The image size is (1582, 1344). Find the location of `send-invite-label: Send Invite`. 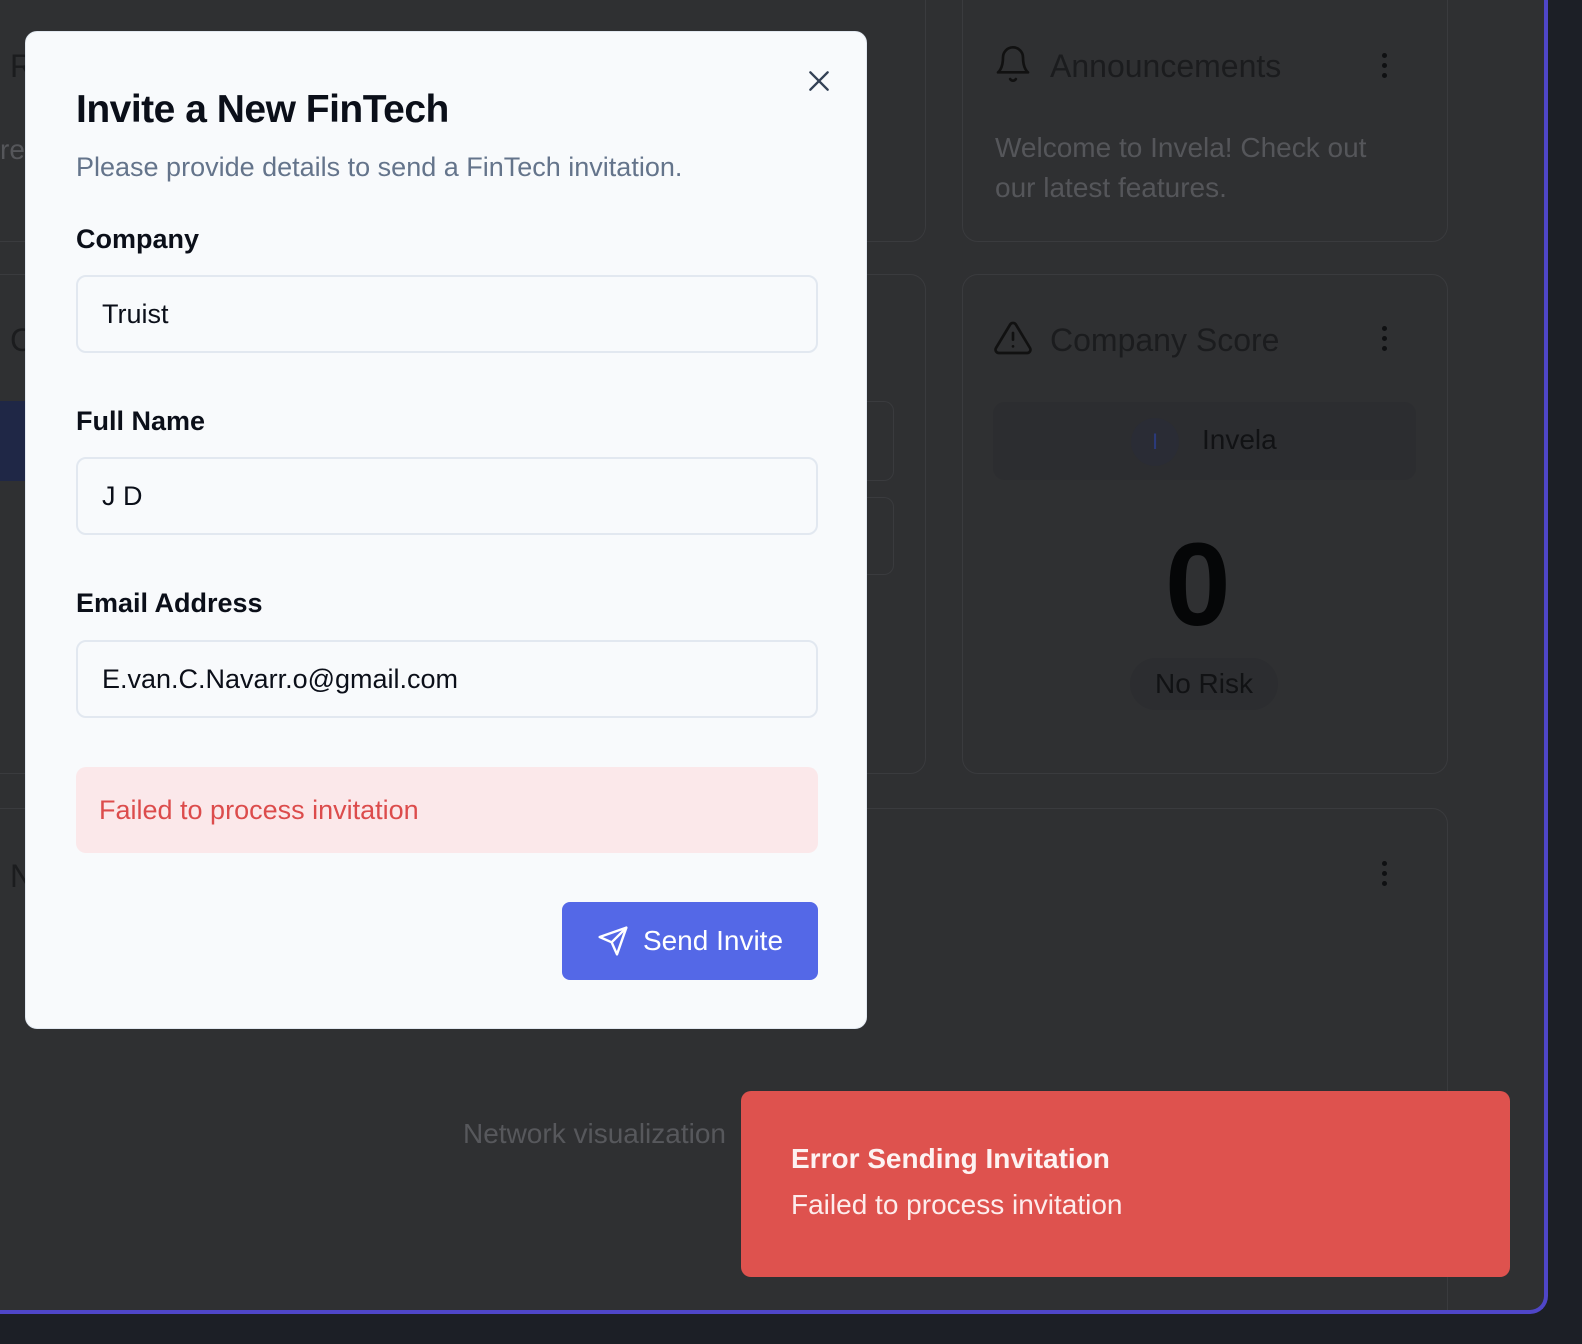

send-invite-label: Send Invite is located at coordinates (713, 940).